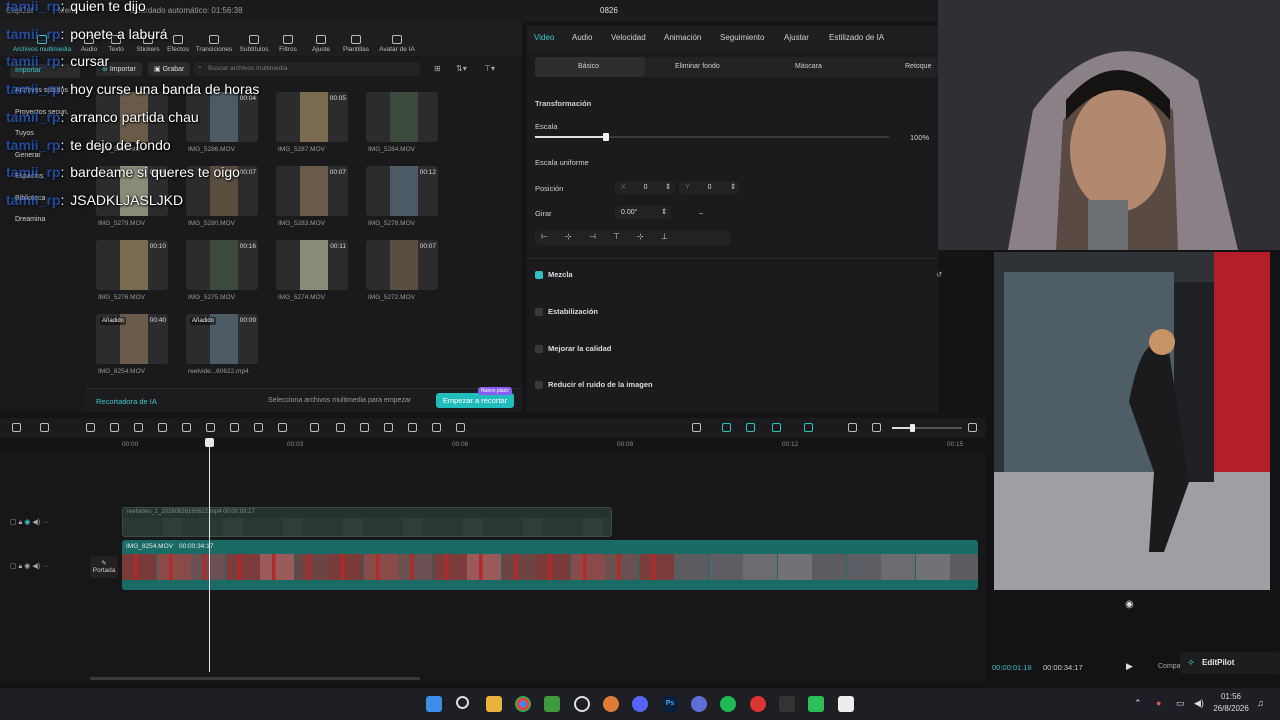  I want to click on playhead-handle, so click(209, 442).